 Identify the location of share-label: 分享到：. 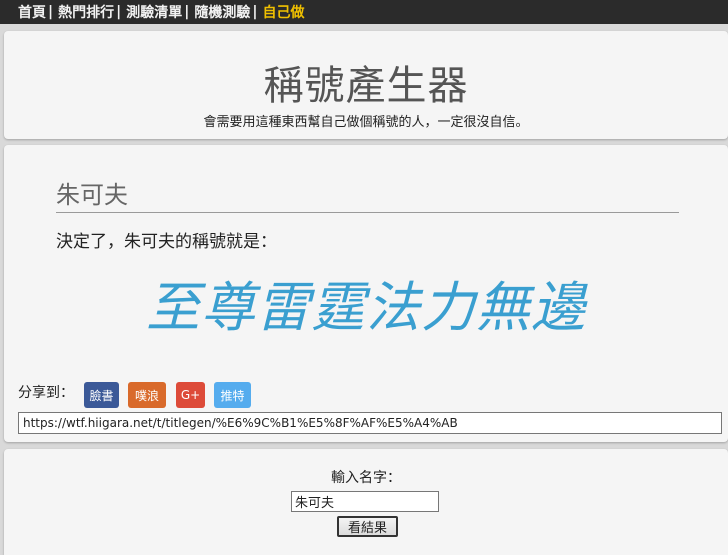
(46, 393).